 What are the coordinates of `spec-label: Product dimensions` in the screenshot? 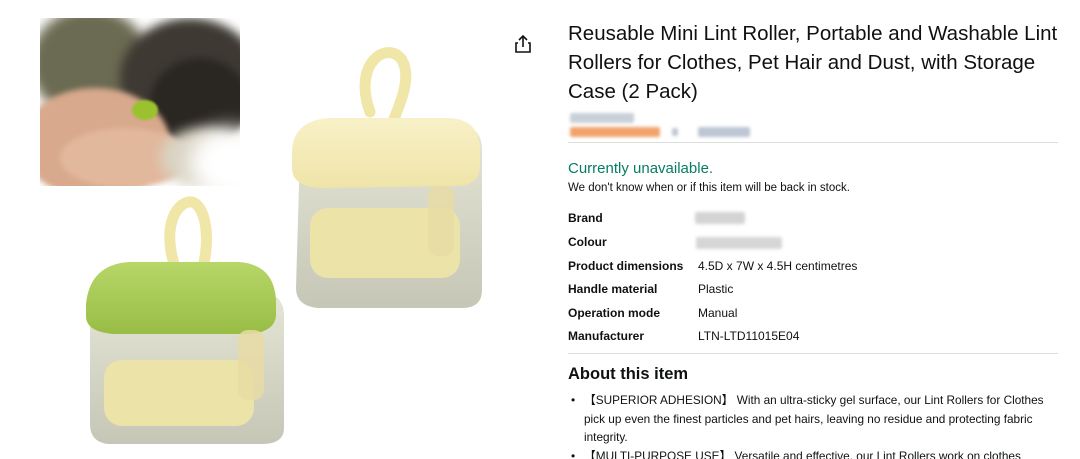 It's located at (626, 266).